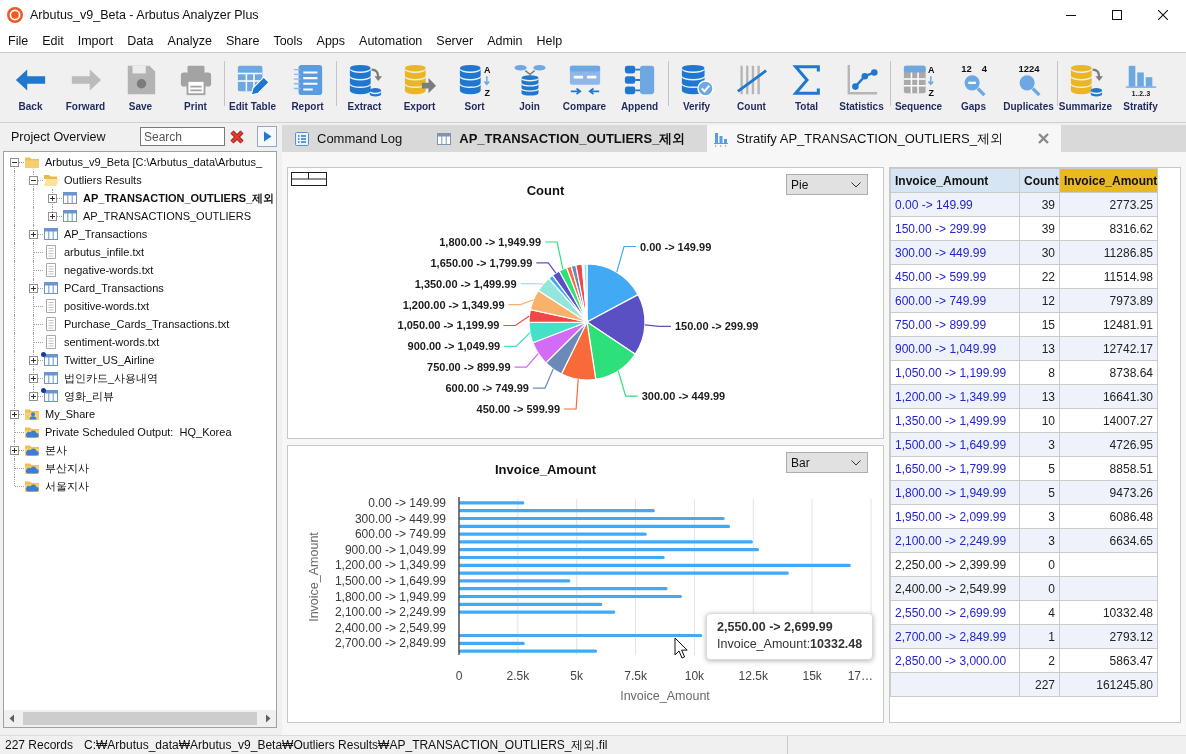 The image size is (1186, 754). Describe the element at coordinates (487, 388) in the screenshot. I see `slice-label: 600.00 -> 749.99` at that location.